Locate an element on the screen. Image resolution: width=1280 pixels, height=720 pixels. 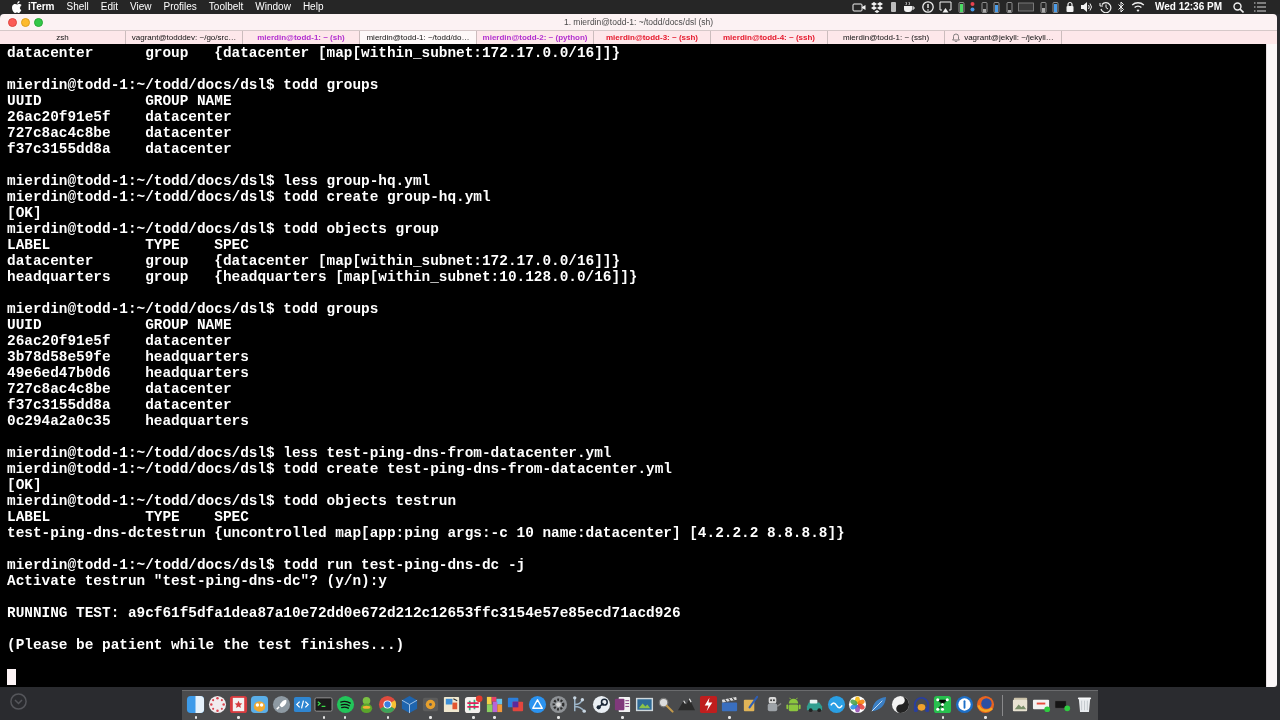
triangle-circle-icon is located at coordinates (537, 704).